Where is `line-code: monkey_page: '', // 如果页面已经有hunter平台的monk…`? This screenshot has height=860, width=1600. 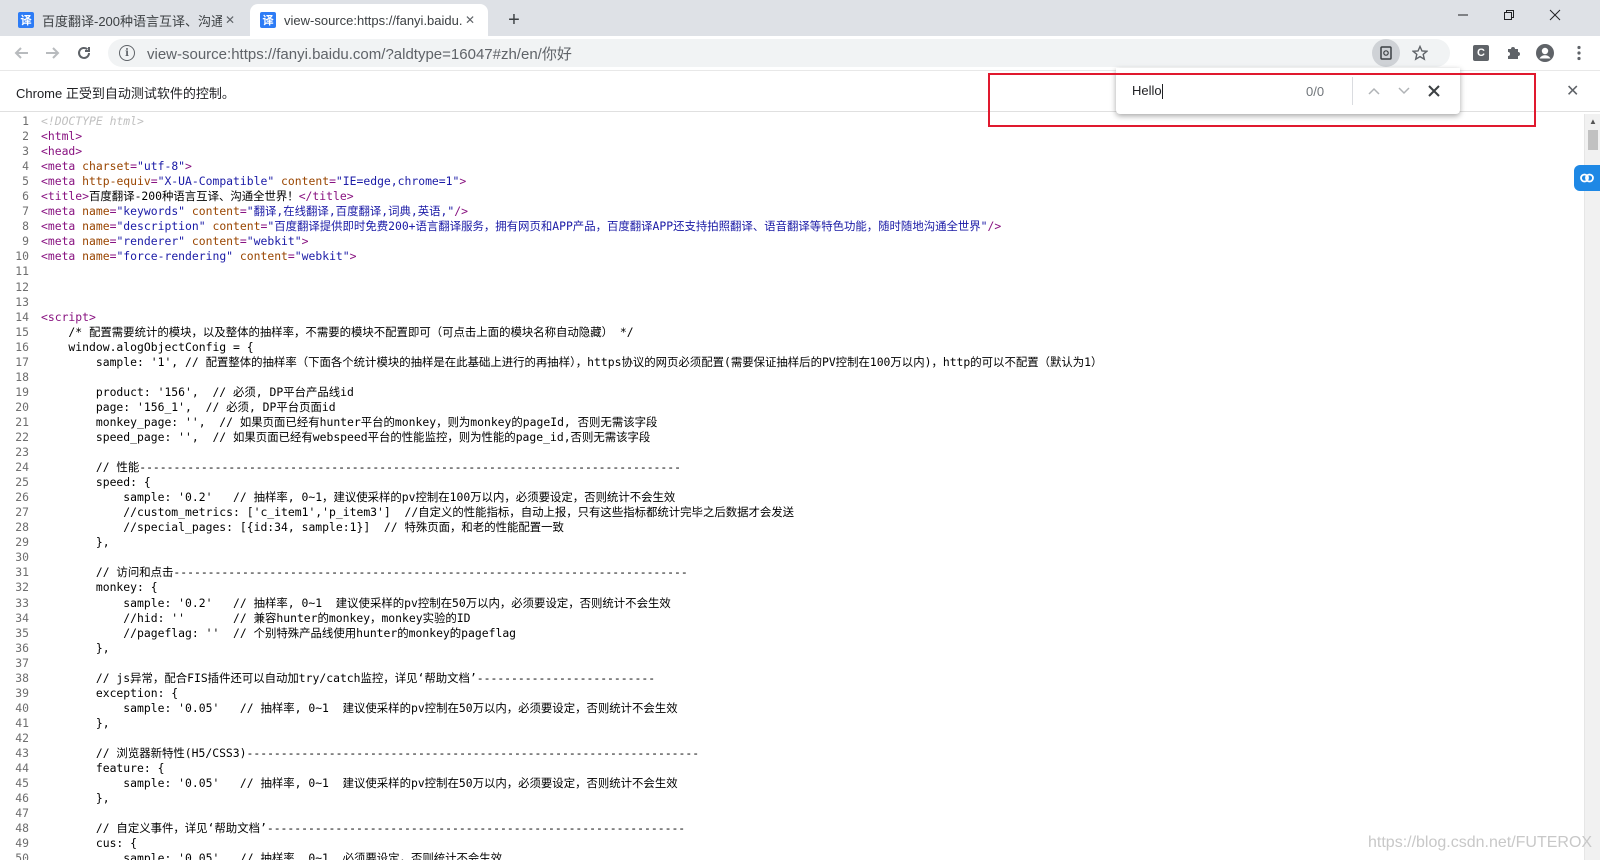 line-code: monkey_page: '', // 如果页面已经有hunter平台的monk… is located at coordinates (346, 422).